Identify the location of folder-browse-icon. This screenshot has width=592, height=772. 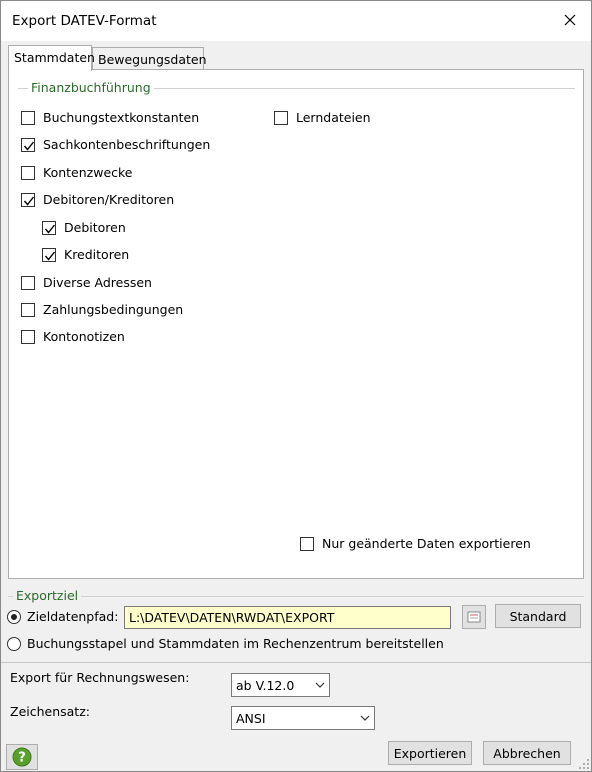
(474, 617).